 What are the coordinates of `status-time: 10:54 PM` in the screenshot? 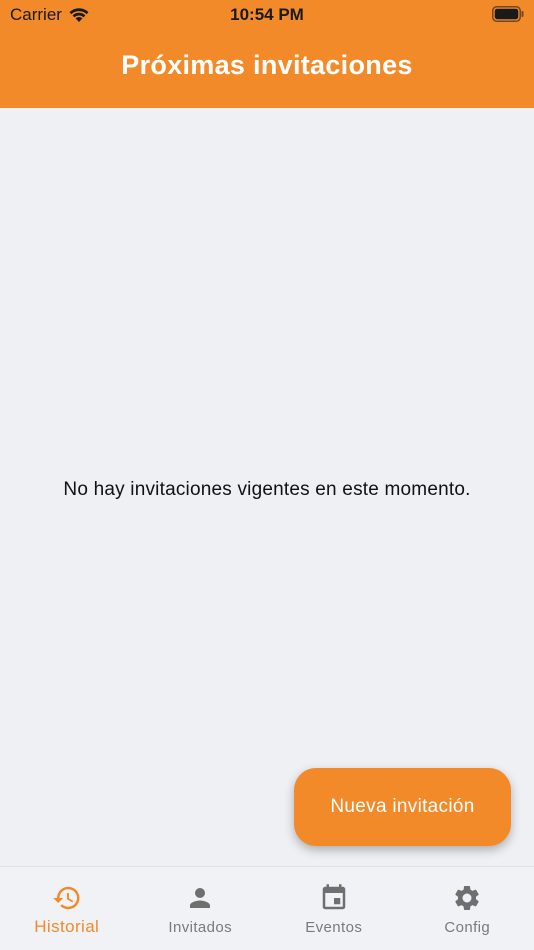 It's located at (267, 14).